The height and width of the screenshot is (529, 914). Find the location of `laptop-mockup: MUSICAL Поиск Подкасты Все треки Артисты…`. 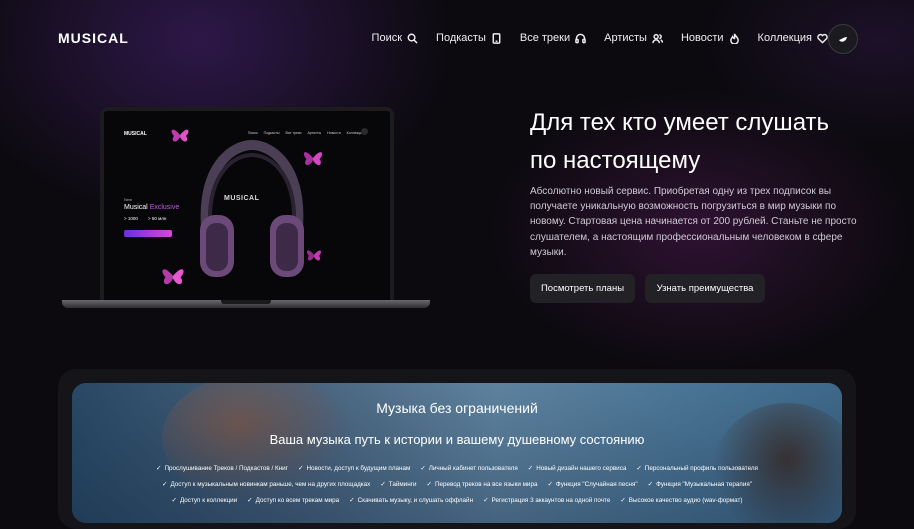

laptop-mockup: MUSICAL Поиск Подкасты Все треки Артисты… is located at coordinates (247, 203).